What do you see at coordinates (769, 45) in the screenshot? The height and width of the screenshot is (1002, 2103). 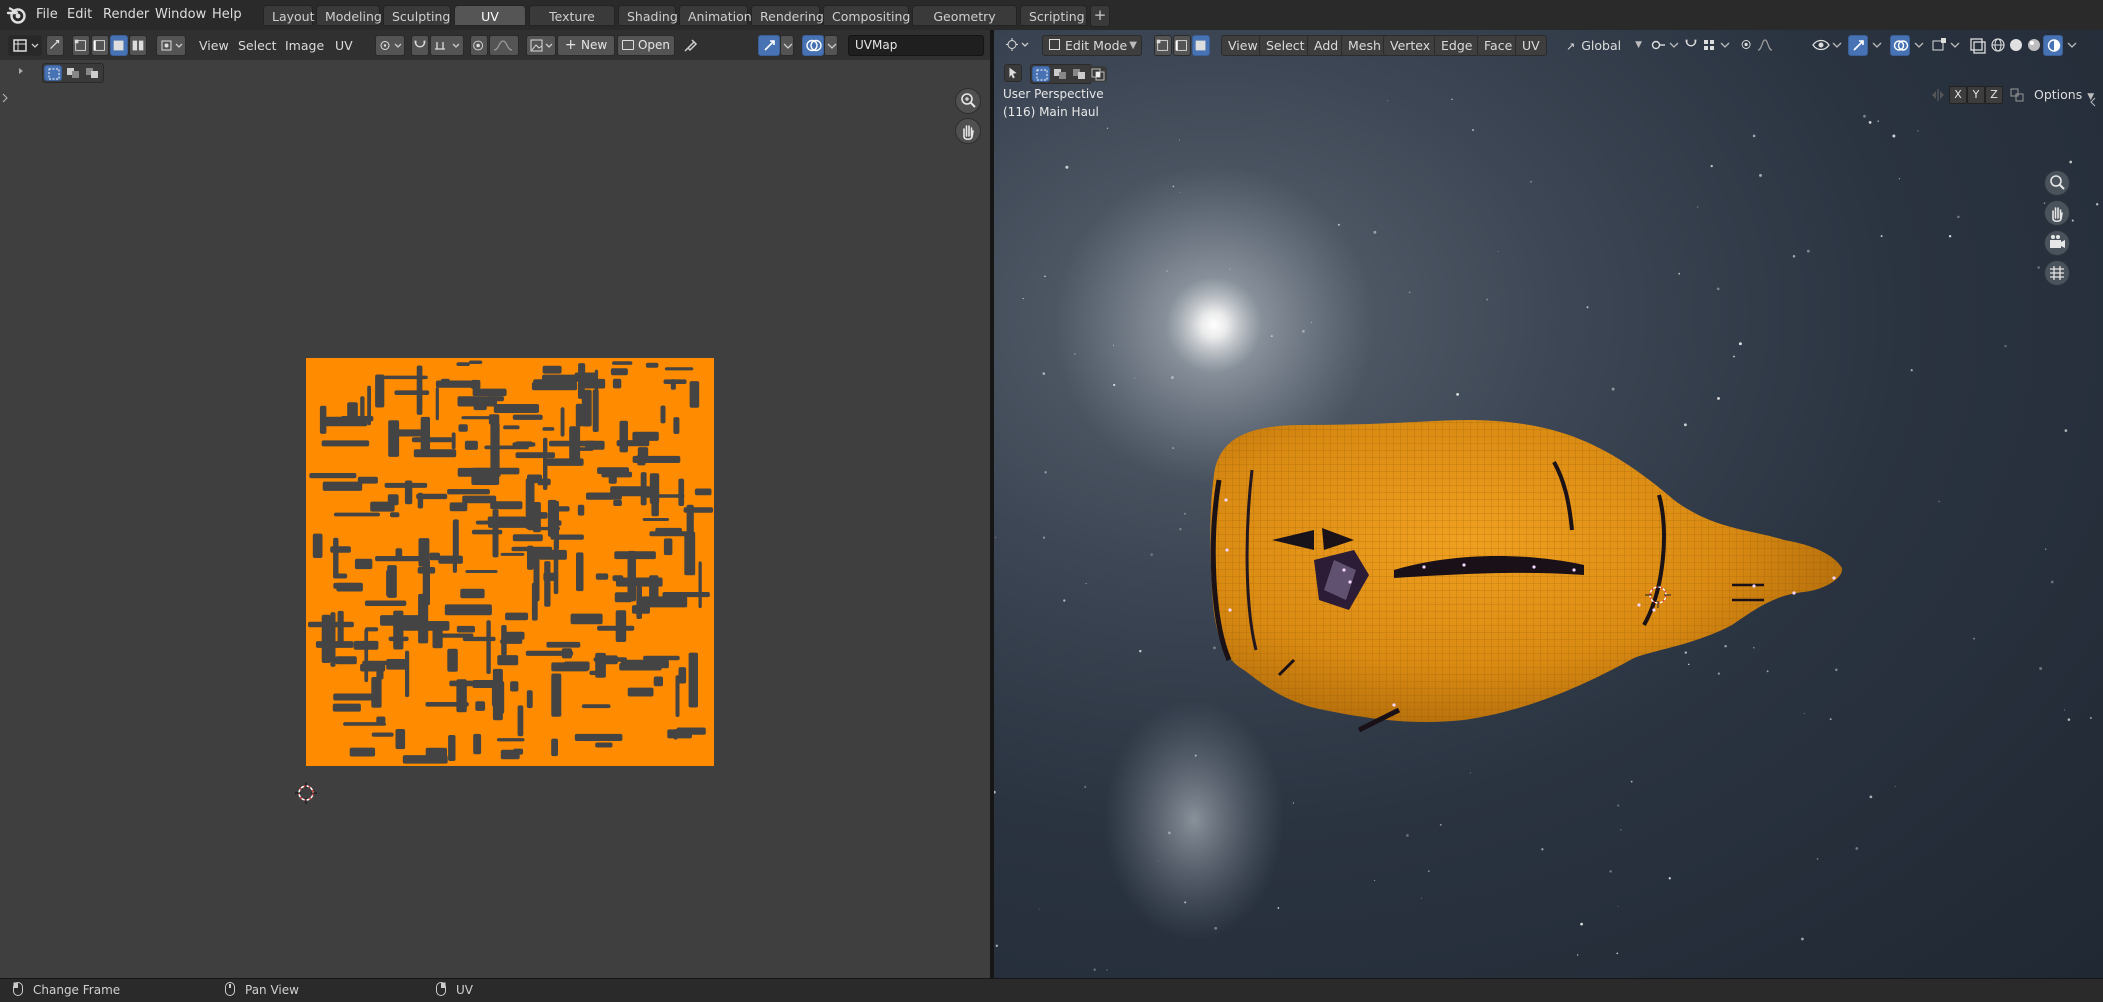 I see `gizmo-toggle-icon` at bounding box center [769, 45].